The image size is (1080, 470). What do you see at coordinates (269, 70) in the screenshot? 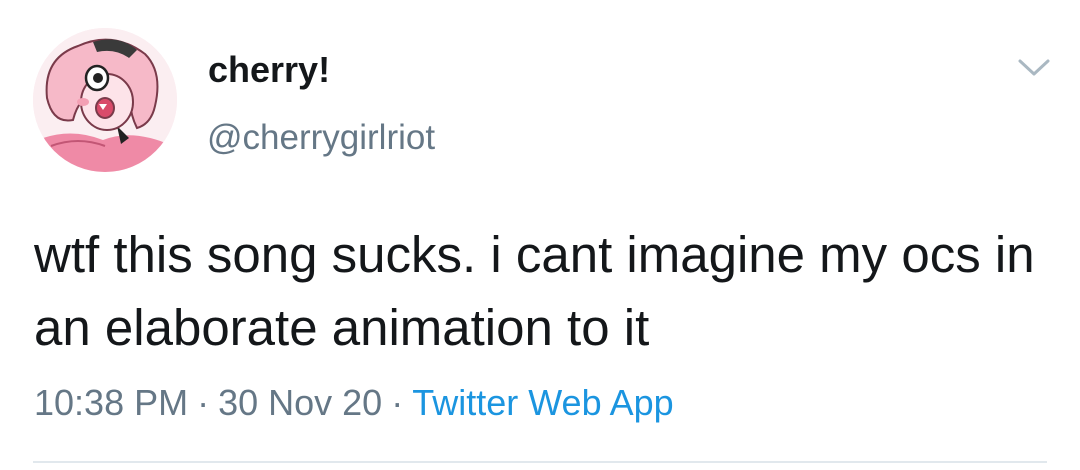
I see `author-display-name: cherry!` at bounding box center [269, 70].